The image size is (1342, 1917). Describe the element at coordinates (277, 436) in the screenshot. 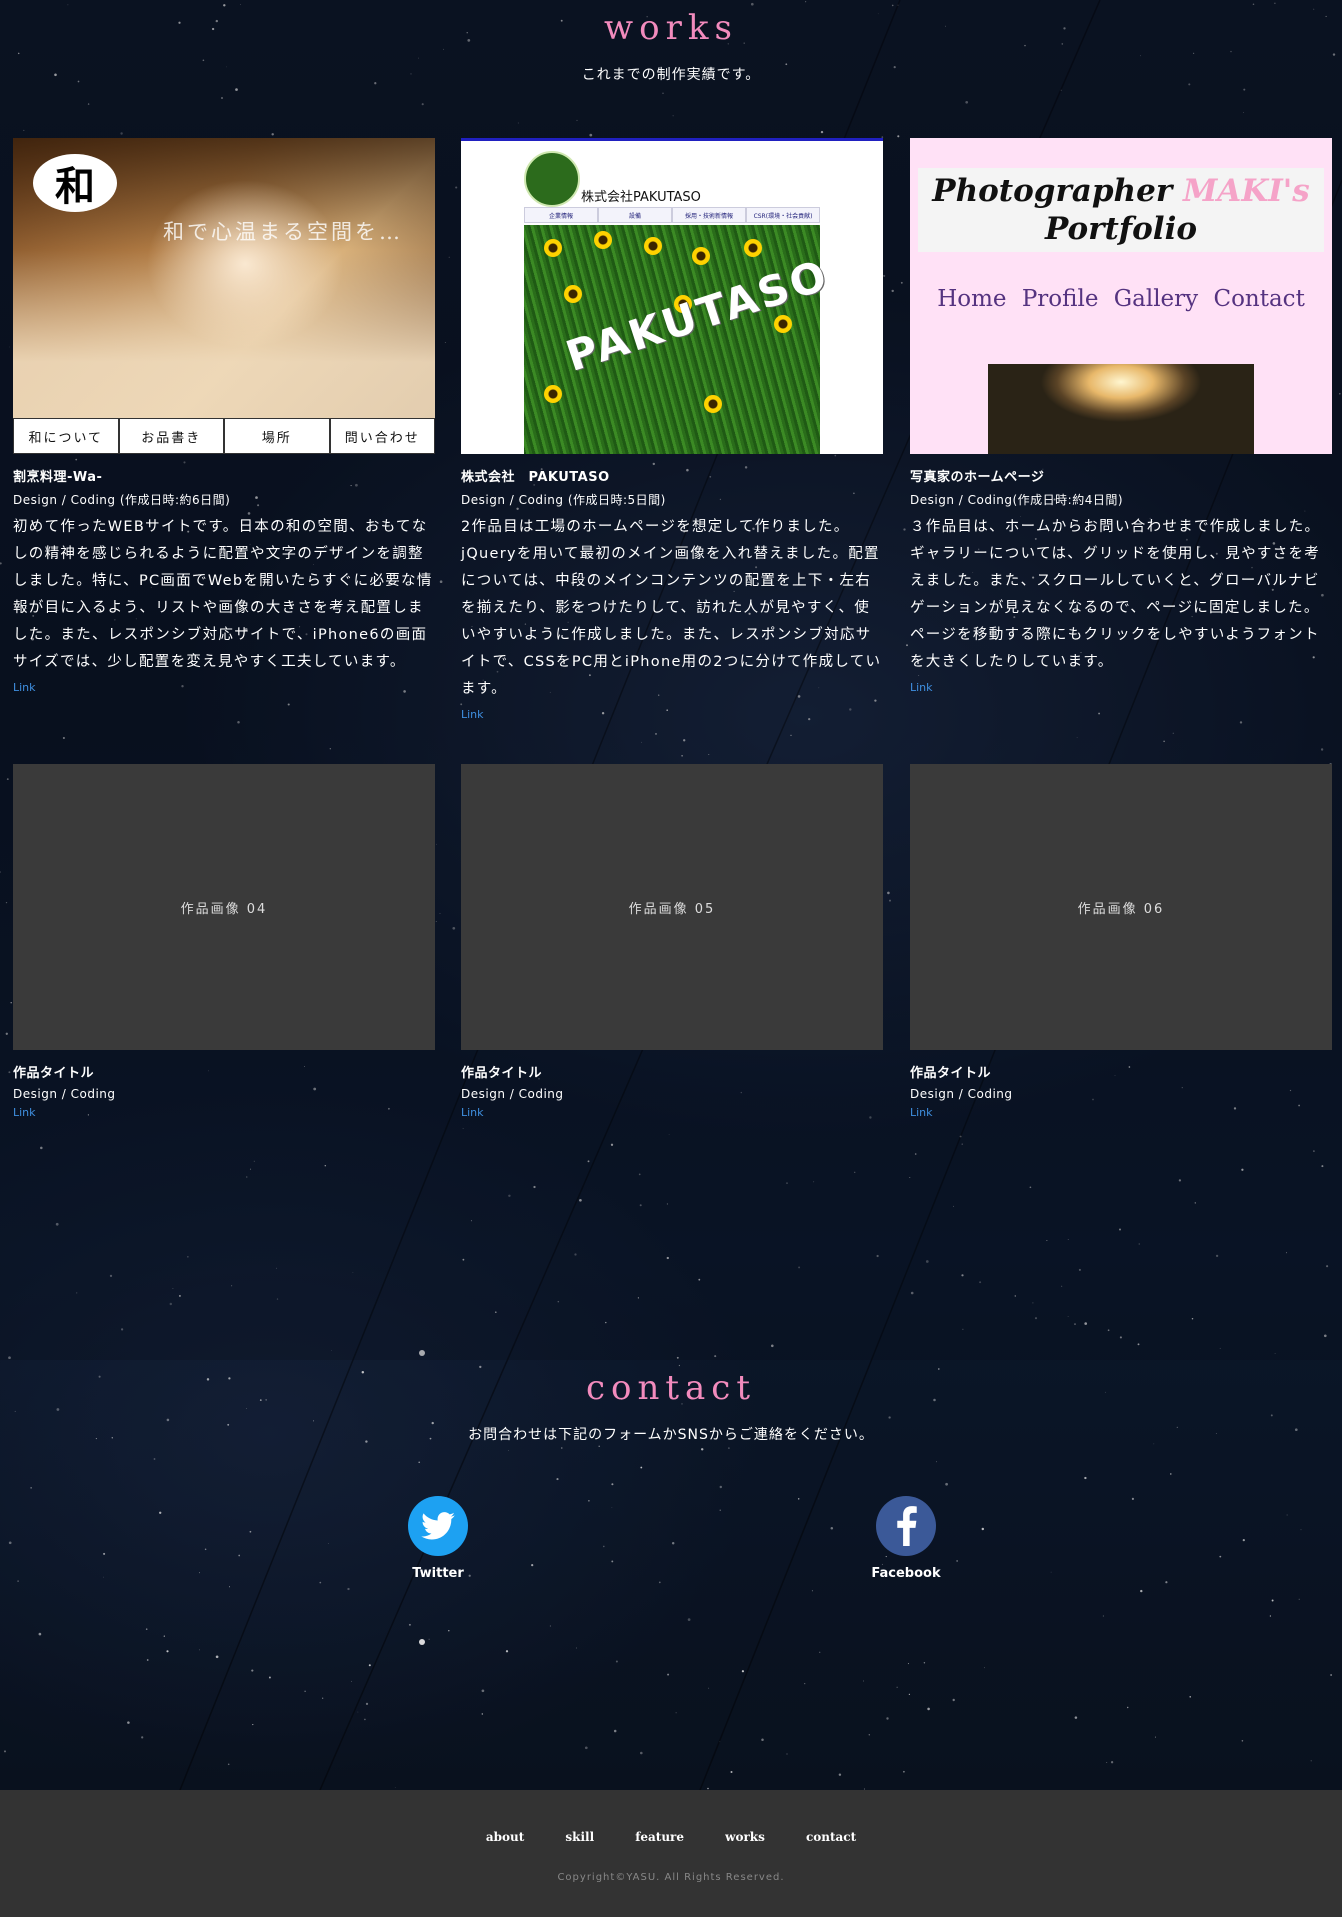

I see `thumb-nav-item: 場所` at that location.